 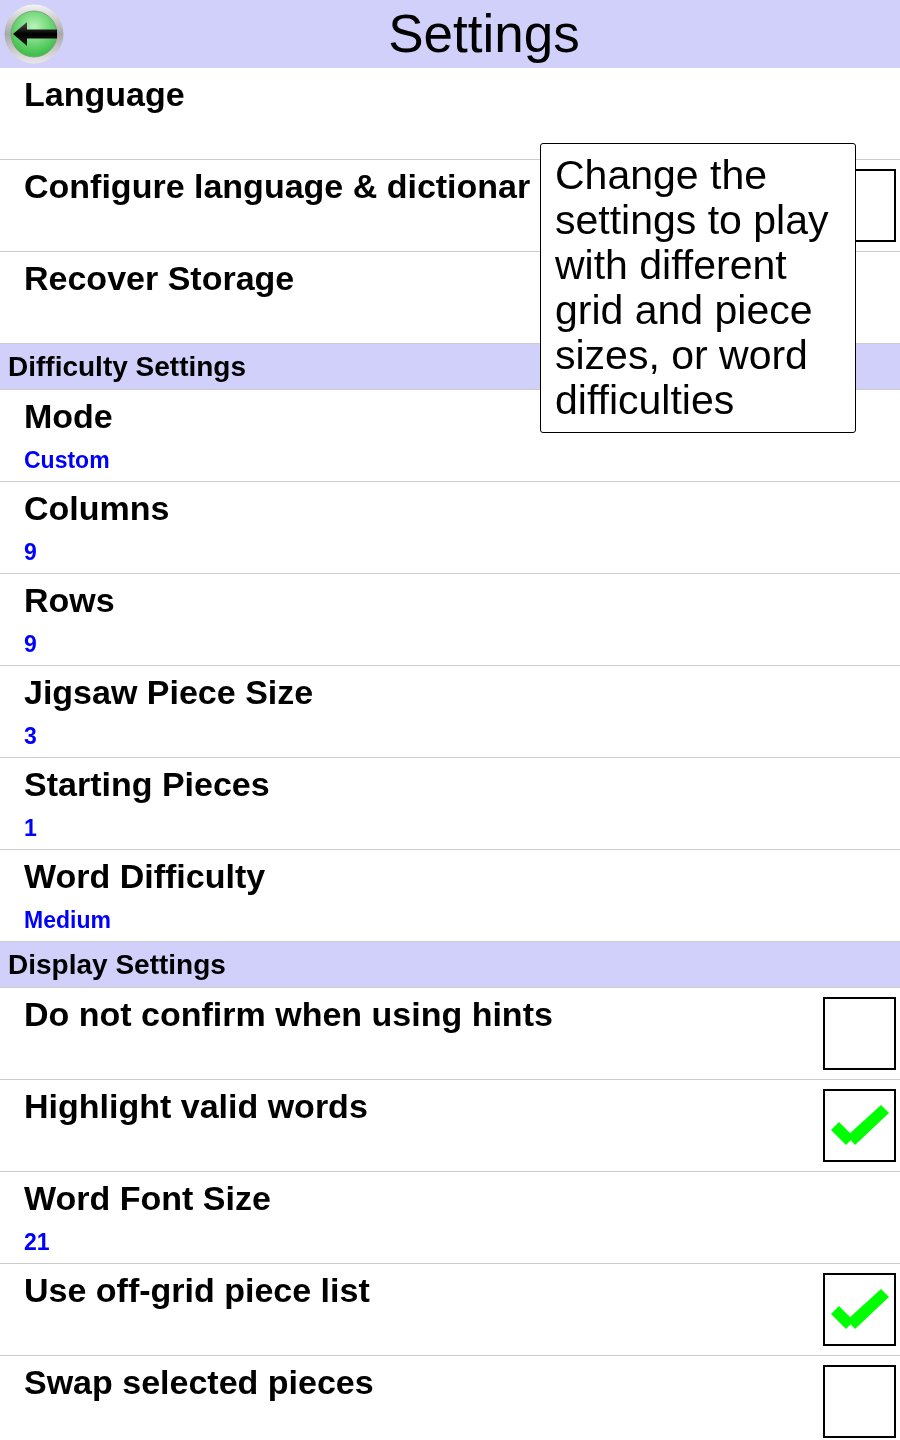 I want to click on setting-title: Use off-grid piece list, so click(x=197, y=1290).